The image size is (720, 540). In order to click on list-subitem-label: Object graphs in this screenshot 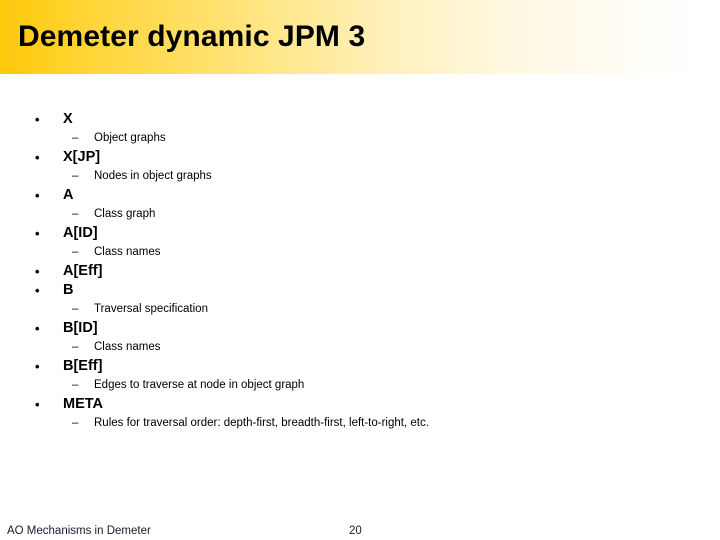, I will do `click(130, 138)`.